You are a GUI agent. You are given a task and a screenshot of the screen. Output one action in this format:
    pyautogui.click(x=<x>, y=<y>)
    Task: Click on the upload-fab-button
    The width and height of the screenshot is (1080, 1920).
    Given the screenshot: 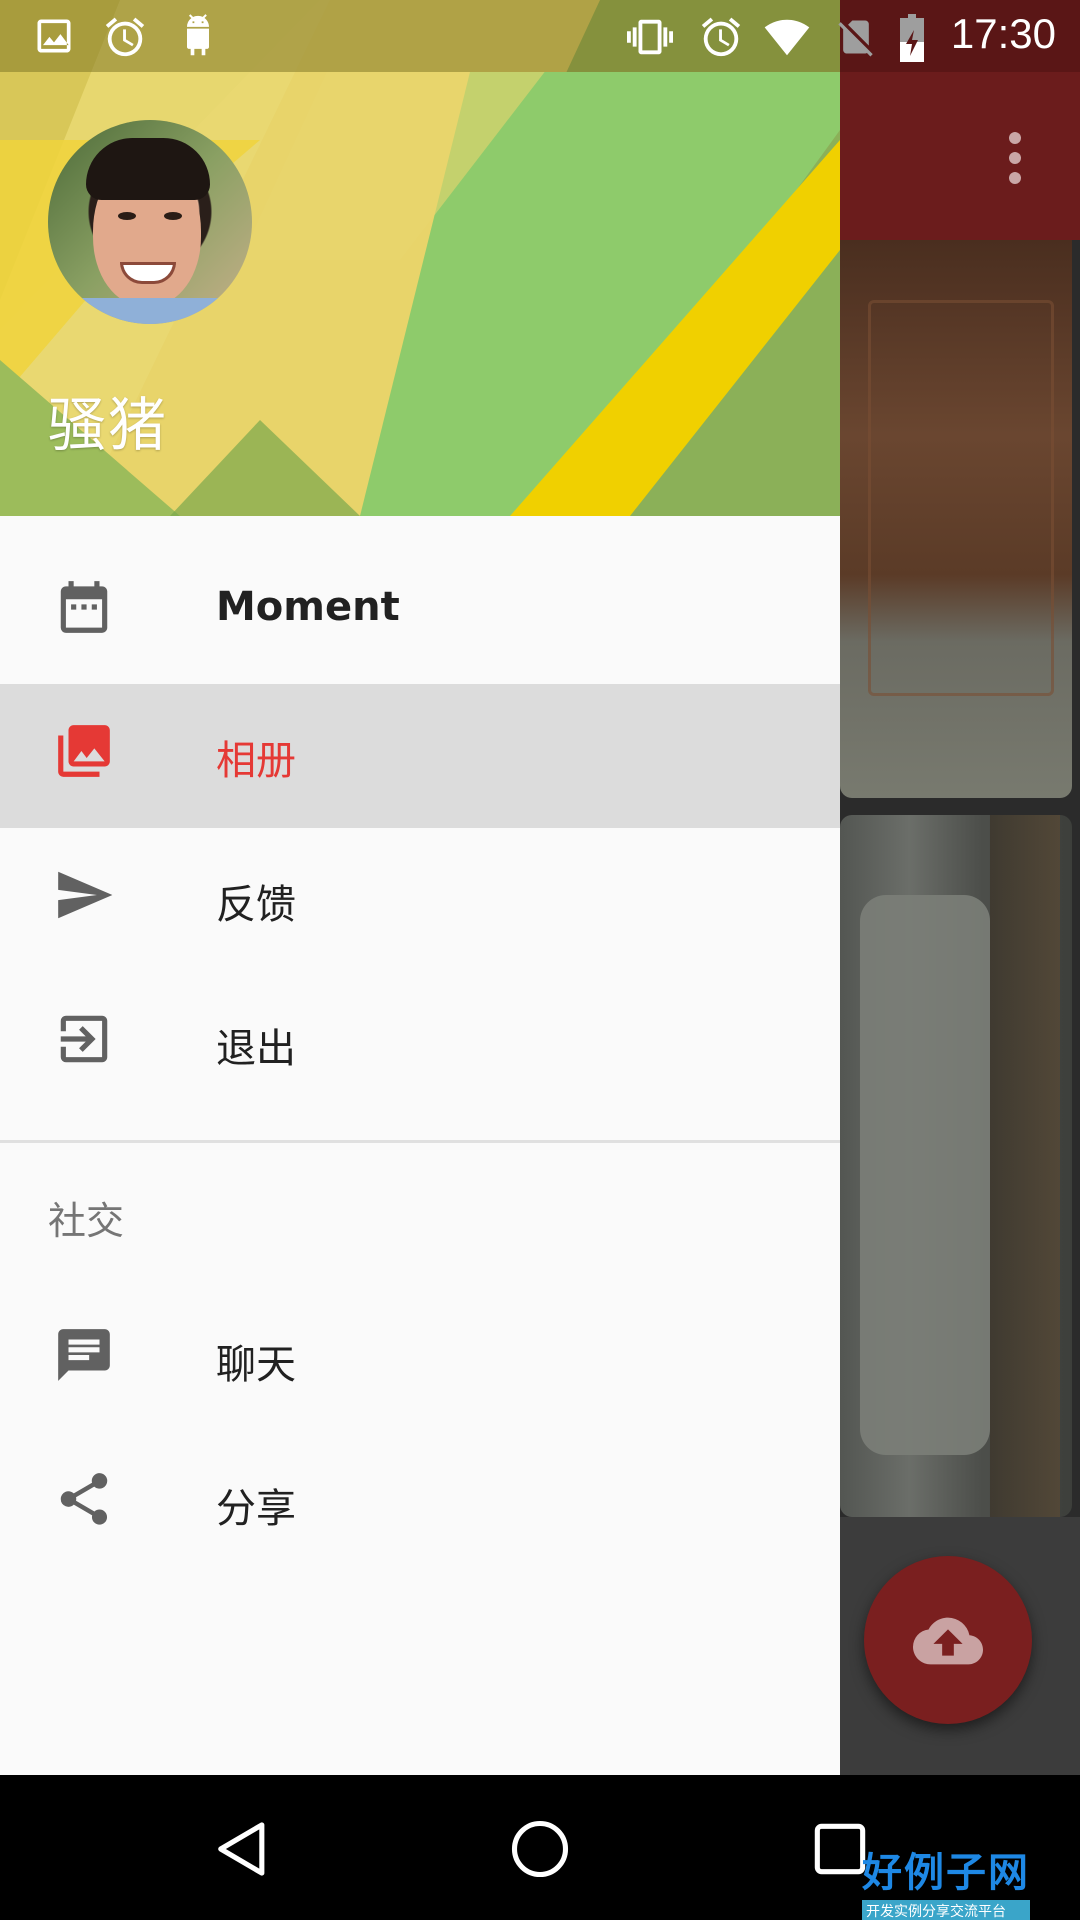 What is the action you would take?
    pyautogui.click(x=948, y=1640)
    